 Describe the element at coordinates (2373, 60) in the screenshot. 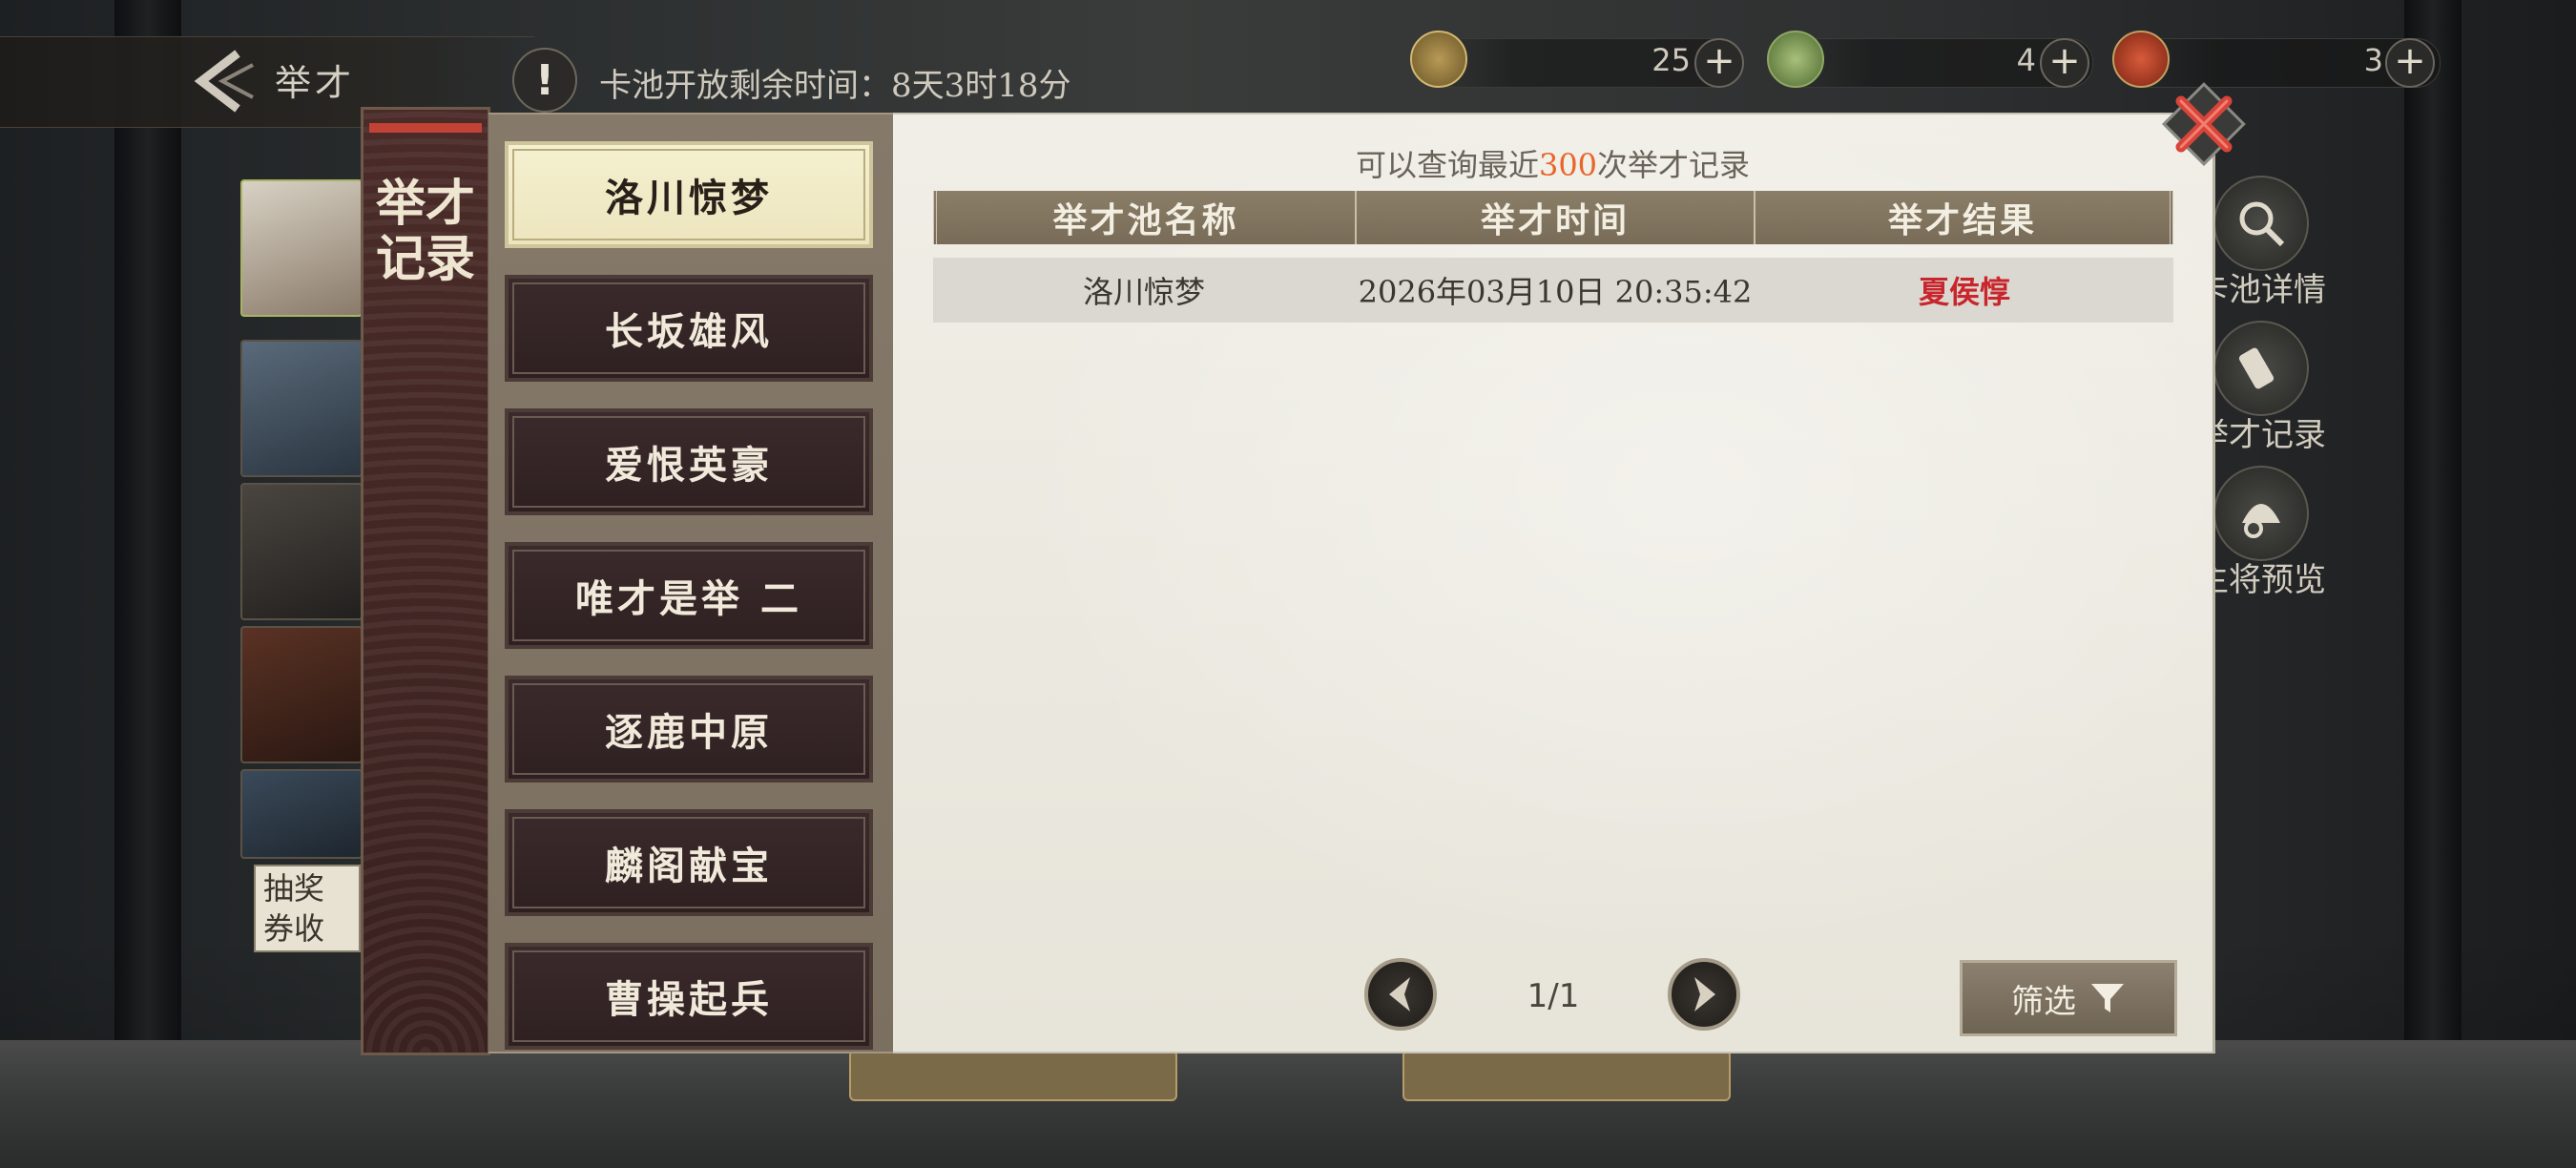

I see `seal-count: 3` at that location.